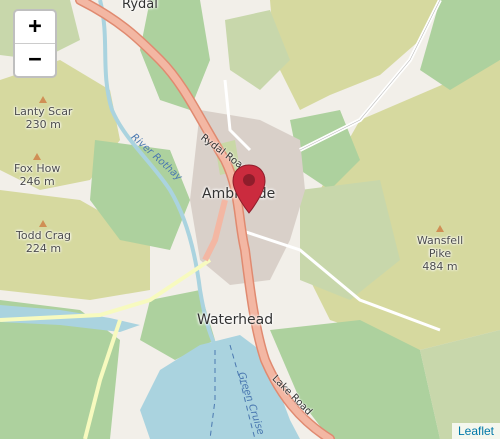 The width and height of the screenshot is (500, 439). What do you see at coordinates (37, 181) in the screenshot?
I see `peak-elevation: 246 m` at bounding box center [37, 181].